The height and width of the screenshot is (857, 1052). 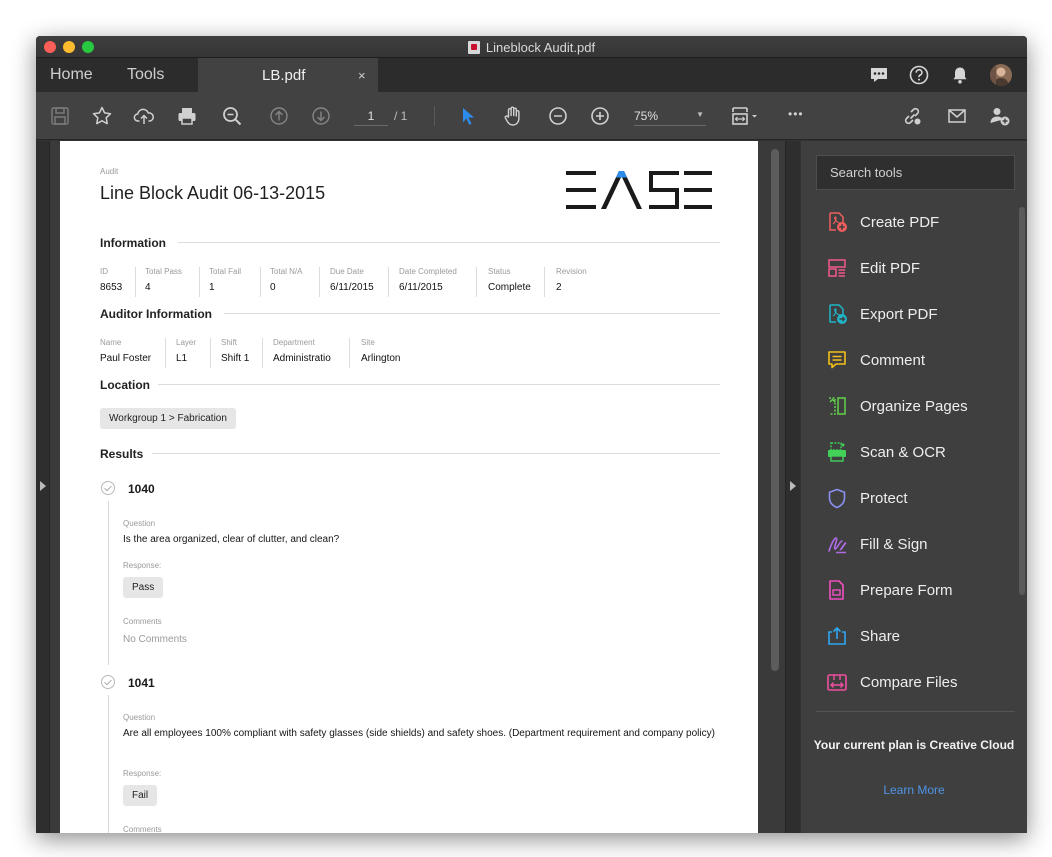 What do you see at coordinates (892, 682) in the screenshot?
I see `tool-compare-files: Compare Files` at bounding box center [892, 682].